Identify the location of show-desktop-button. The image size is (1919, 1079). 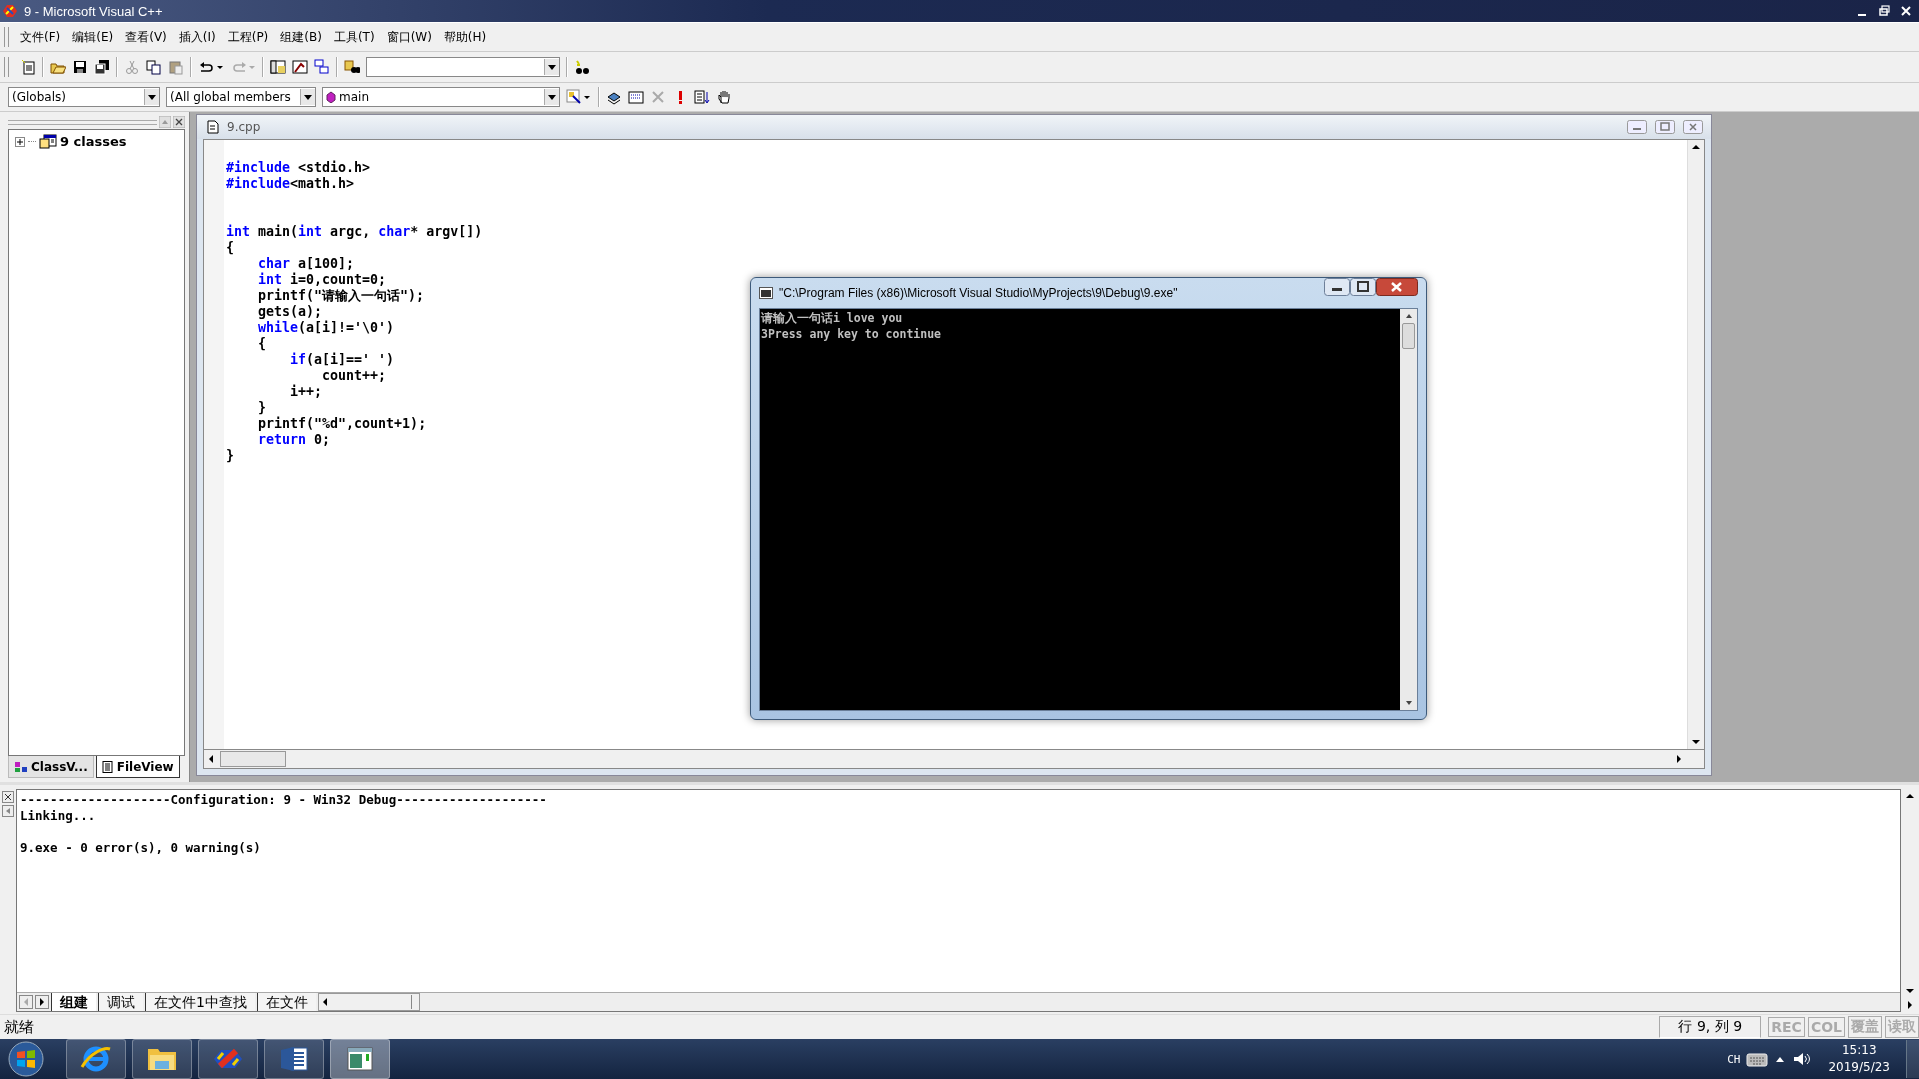
(1912, 1059).